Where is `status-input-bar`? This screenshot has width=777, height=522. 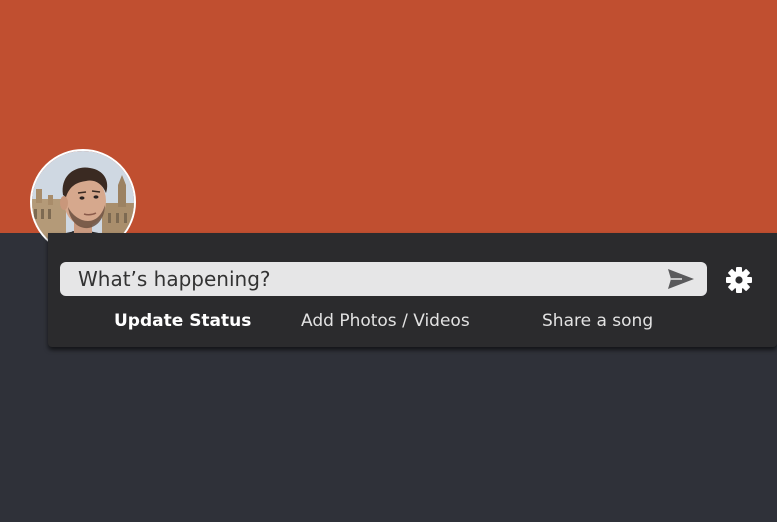
status-input-bar is located at coordinates (383, 279).